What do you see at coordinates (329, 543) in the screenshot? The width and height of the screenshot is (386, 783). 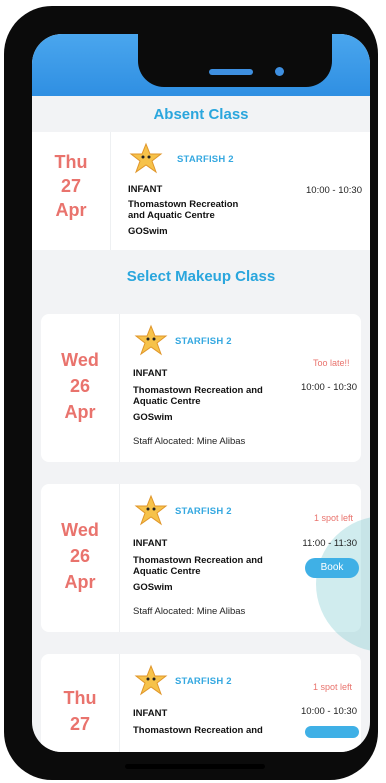 I see `class-time: 11:00 - 11:30` at bounding box center [329, 543].